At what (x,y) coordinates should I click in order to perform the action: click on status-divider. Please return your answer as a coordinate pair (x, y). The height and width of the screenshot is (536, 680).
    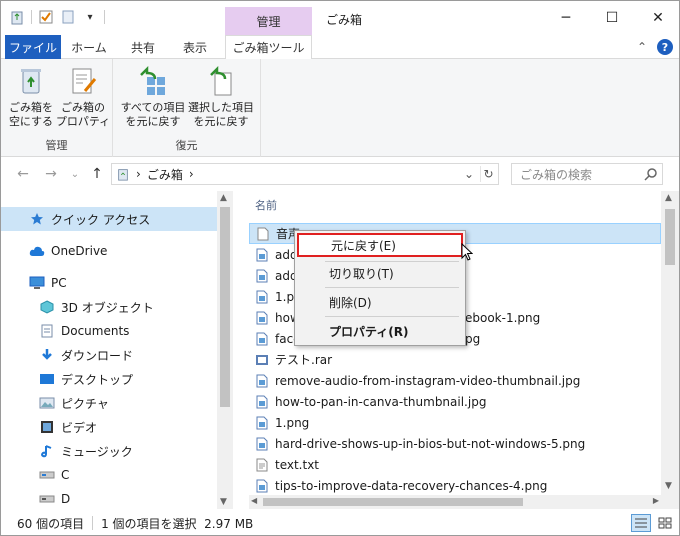
    Looking at the image, I should click on (93, 523).